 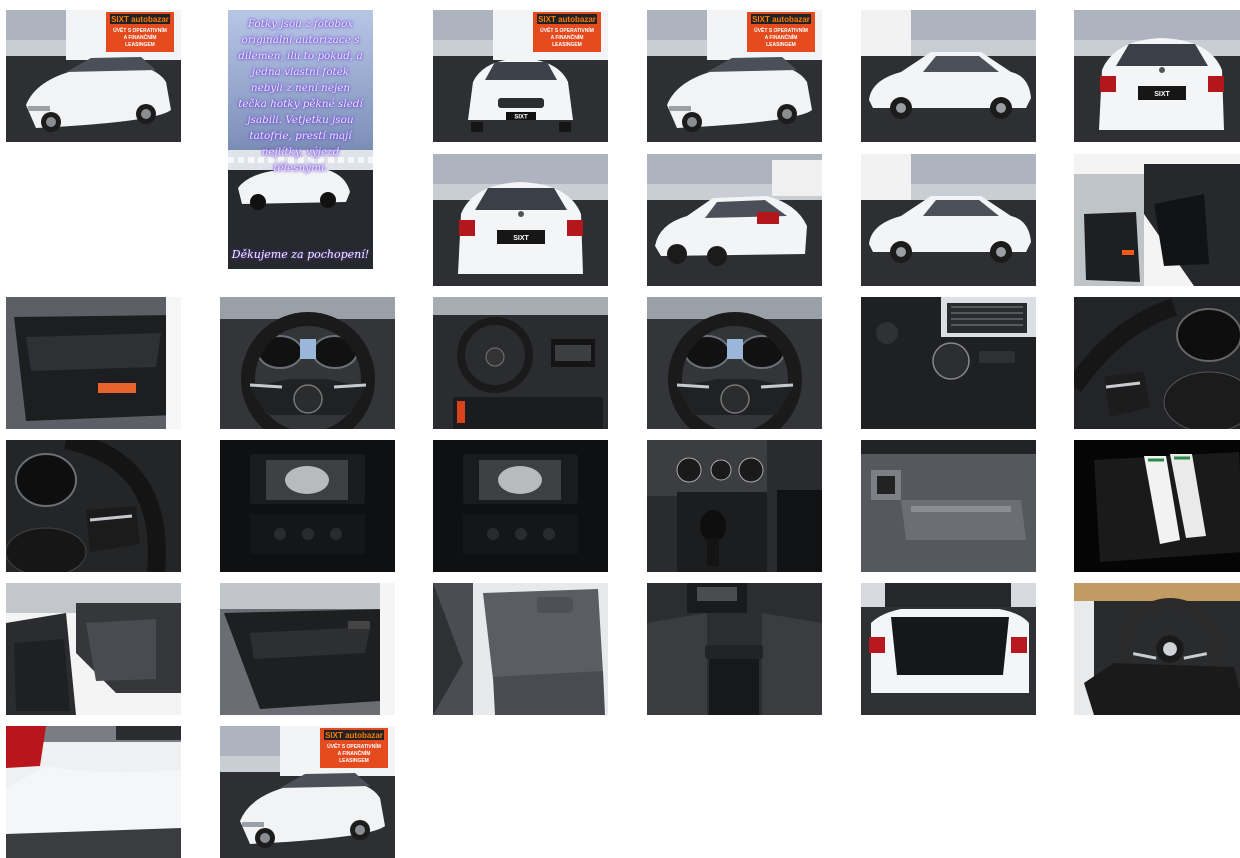 What do you see at coordinates (93, 363) in the screenshot?
I see `gallery-photo-door-panel` at bounding box center [93, 363].